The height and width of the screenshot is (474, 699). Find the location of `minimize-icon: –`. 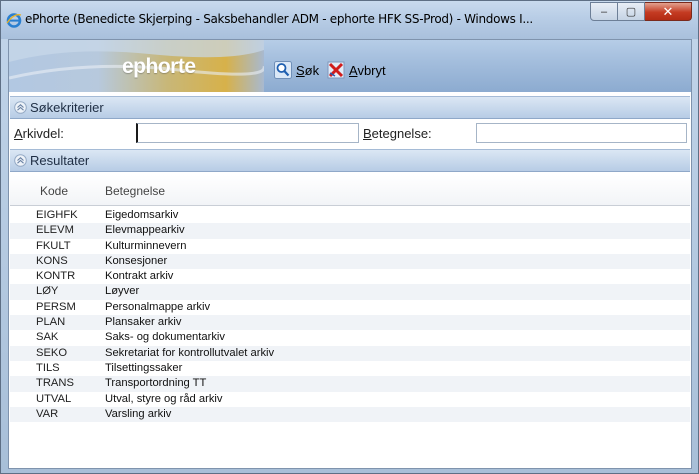

minimize-icon: – is located at coordinates (604, 11).